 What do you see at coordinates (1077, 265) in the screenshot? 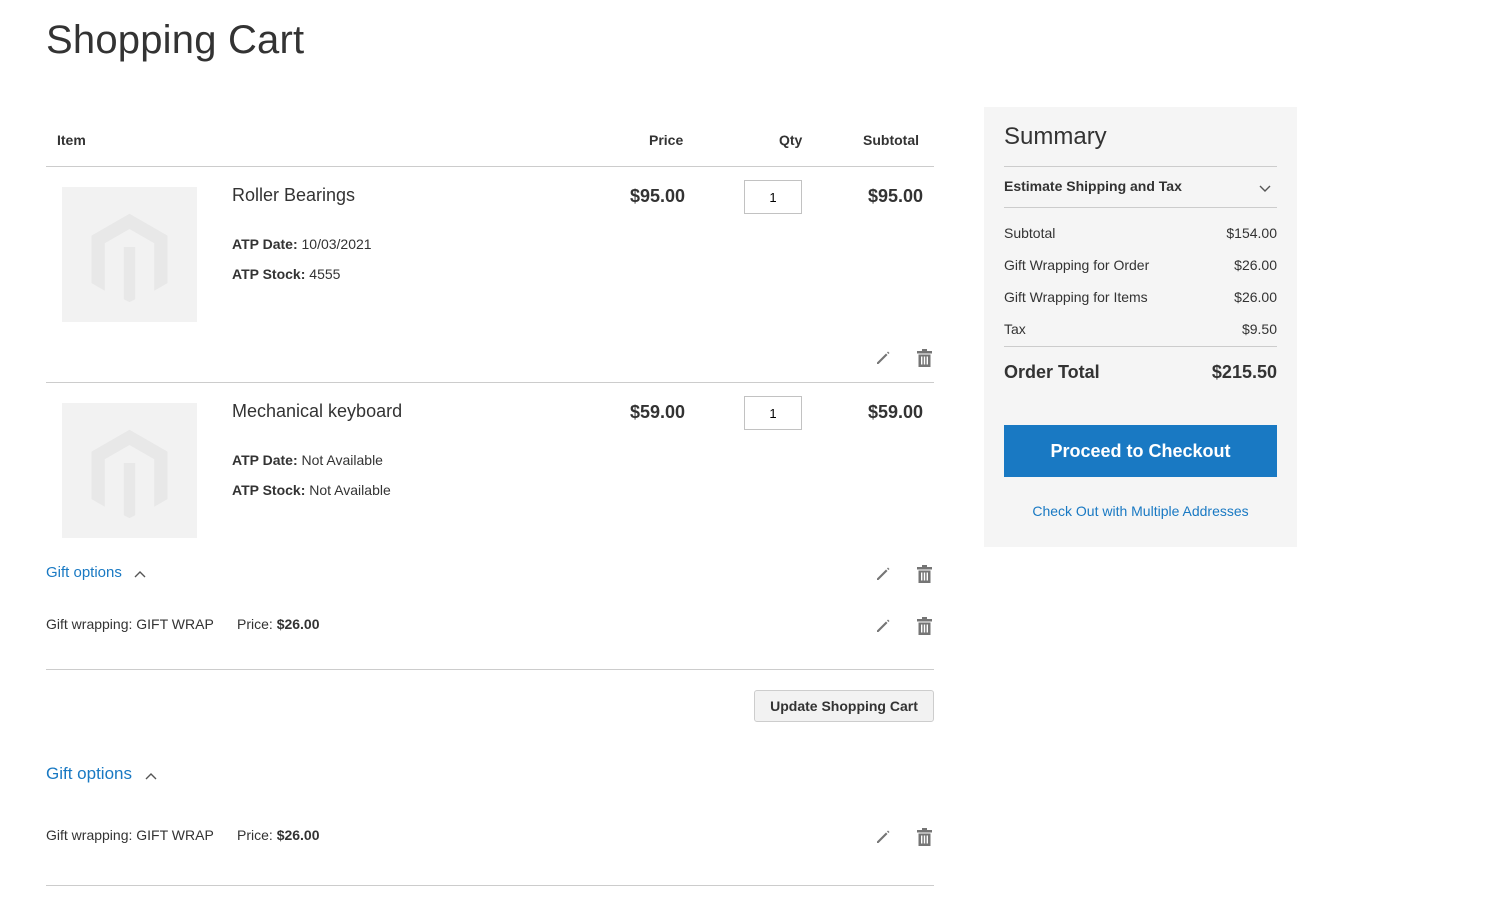
I see `summary-row-label: Gift Wrapping for Order` at bounding box center [1077, 265].